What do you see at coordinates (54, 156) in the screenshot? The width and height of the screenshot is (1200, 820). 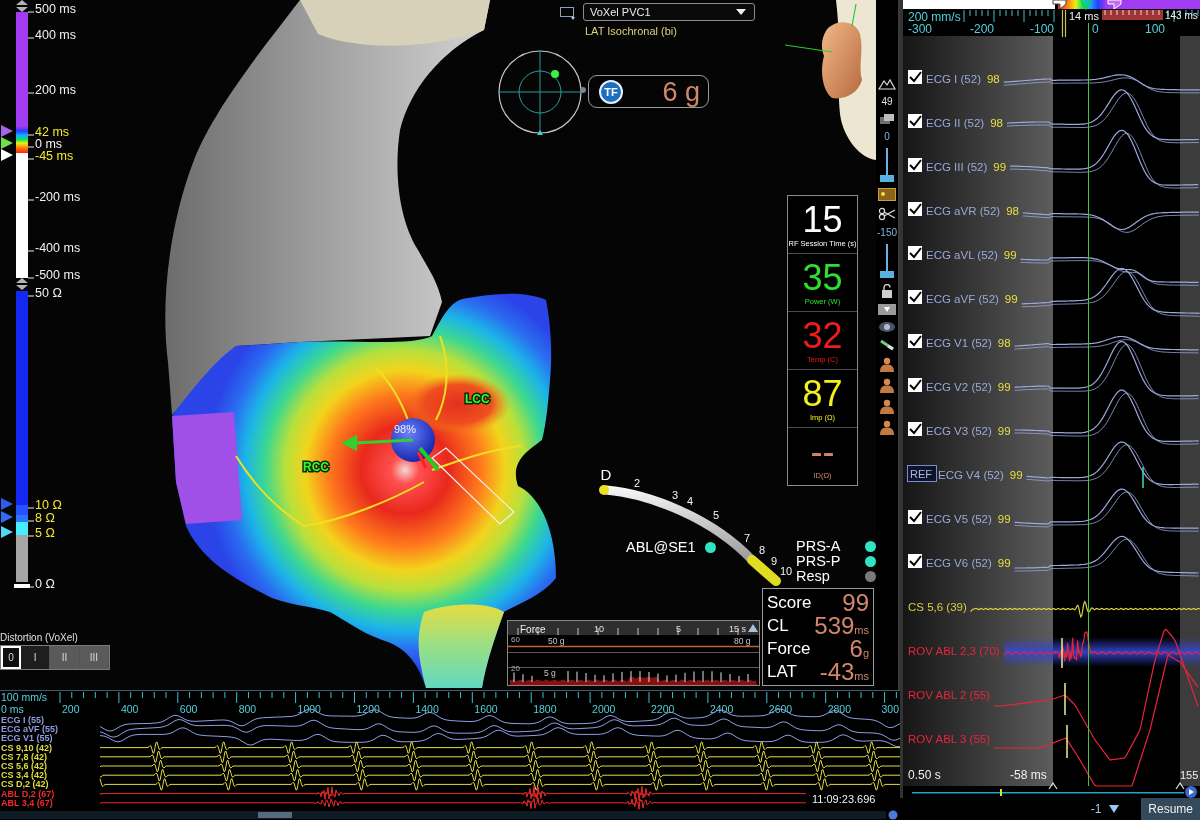 I see `scale-label: -45 ms` at bounding box center [54, 156].